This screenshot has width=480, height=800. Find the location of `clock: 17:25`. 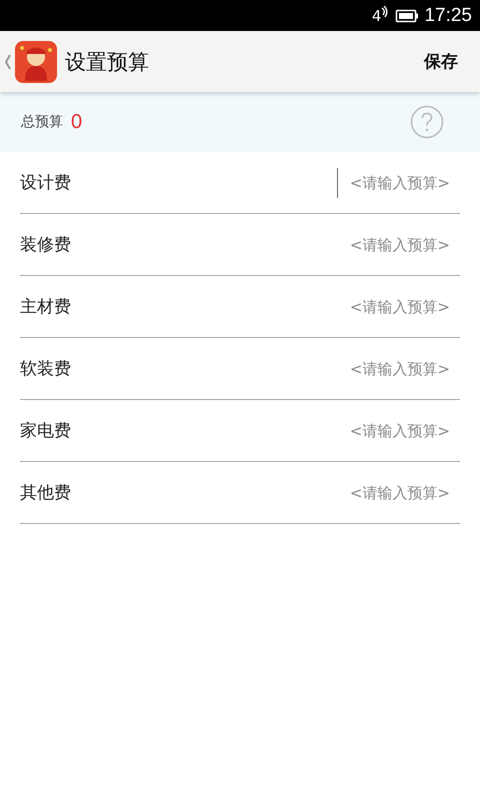

clock: 17:25 is located at coordinates (448, 15).